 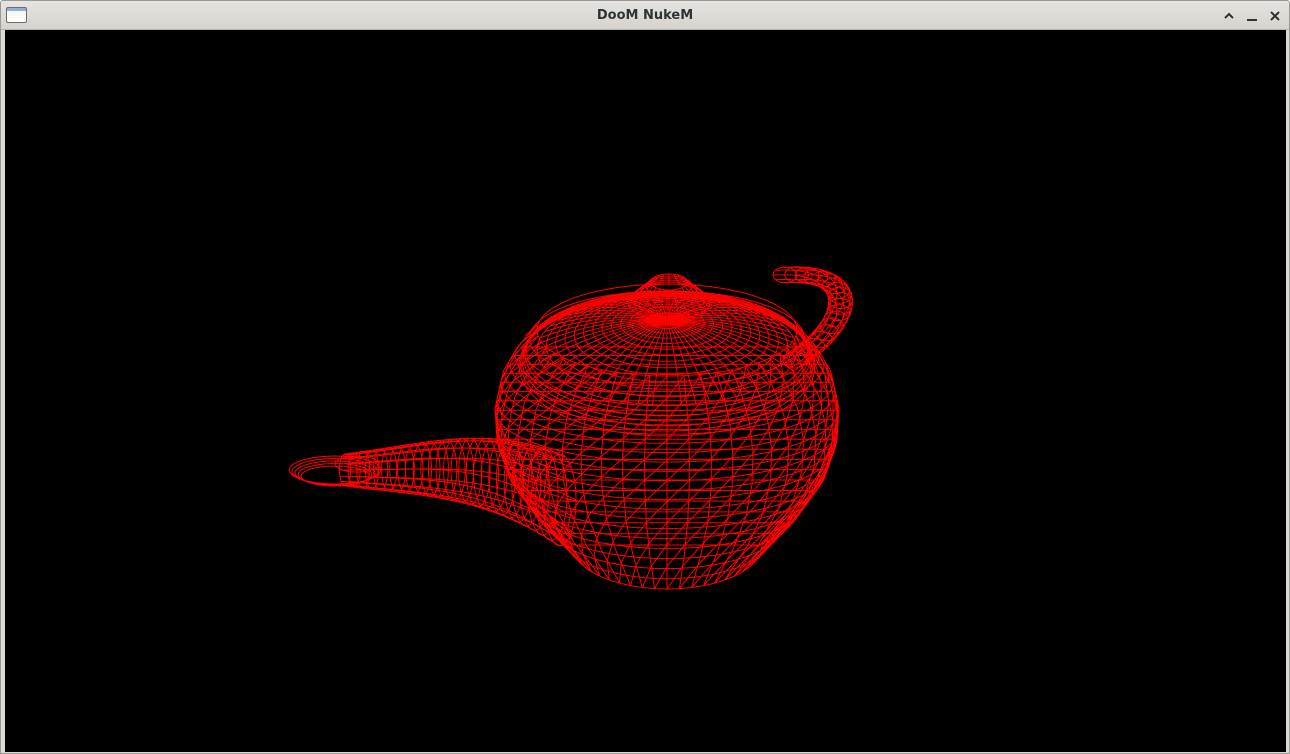 I want to click on chevron-up-icon, so click(x=1229, y=15).